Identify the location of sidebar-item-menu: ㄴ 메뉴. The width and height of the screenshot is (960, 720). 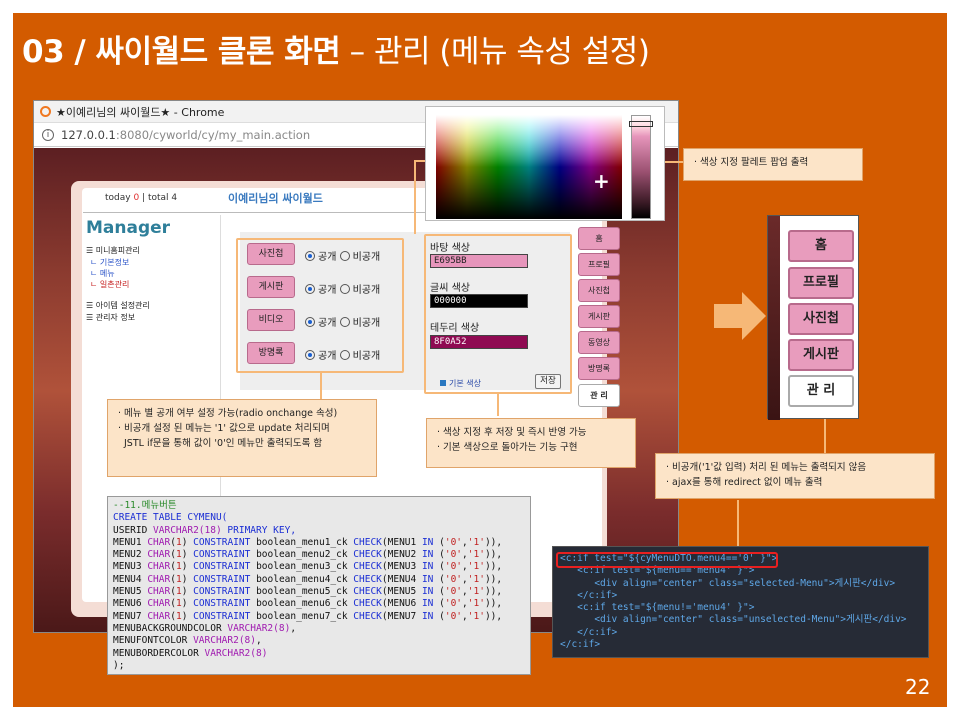
(102, 273).